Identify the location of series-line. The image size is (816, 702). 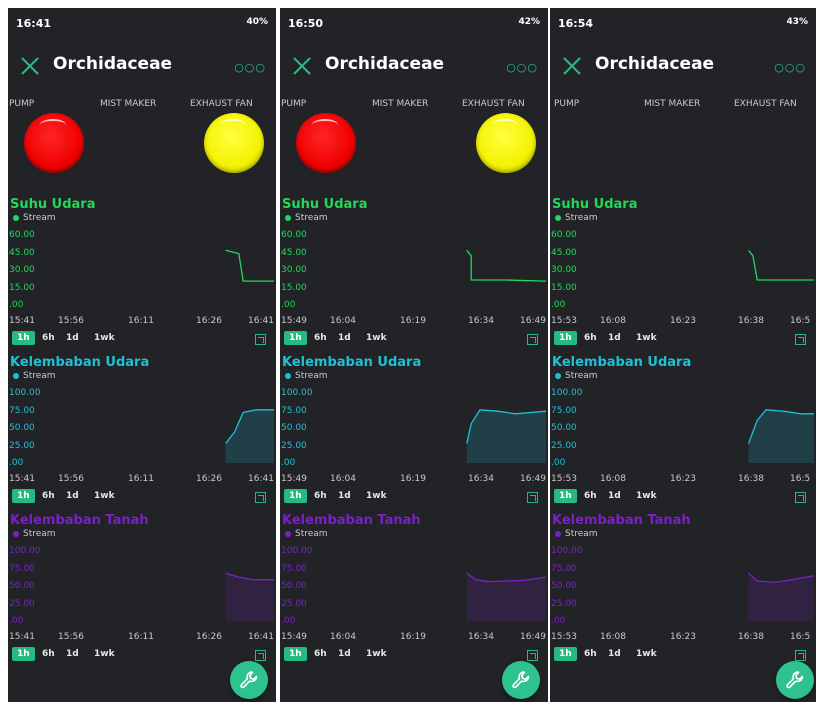
(249, 265).